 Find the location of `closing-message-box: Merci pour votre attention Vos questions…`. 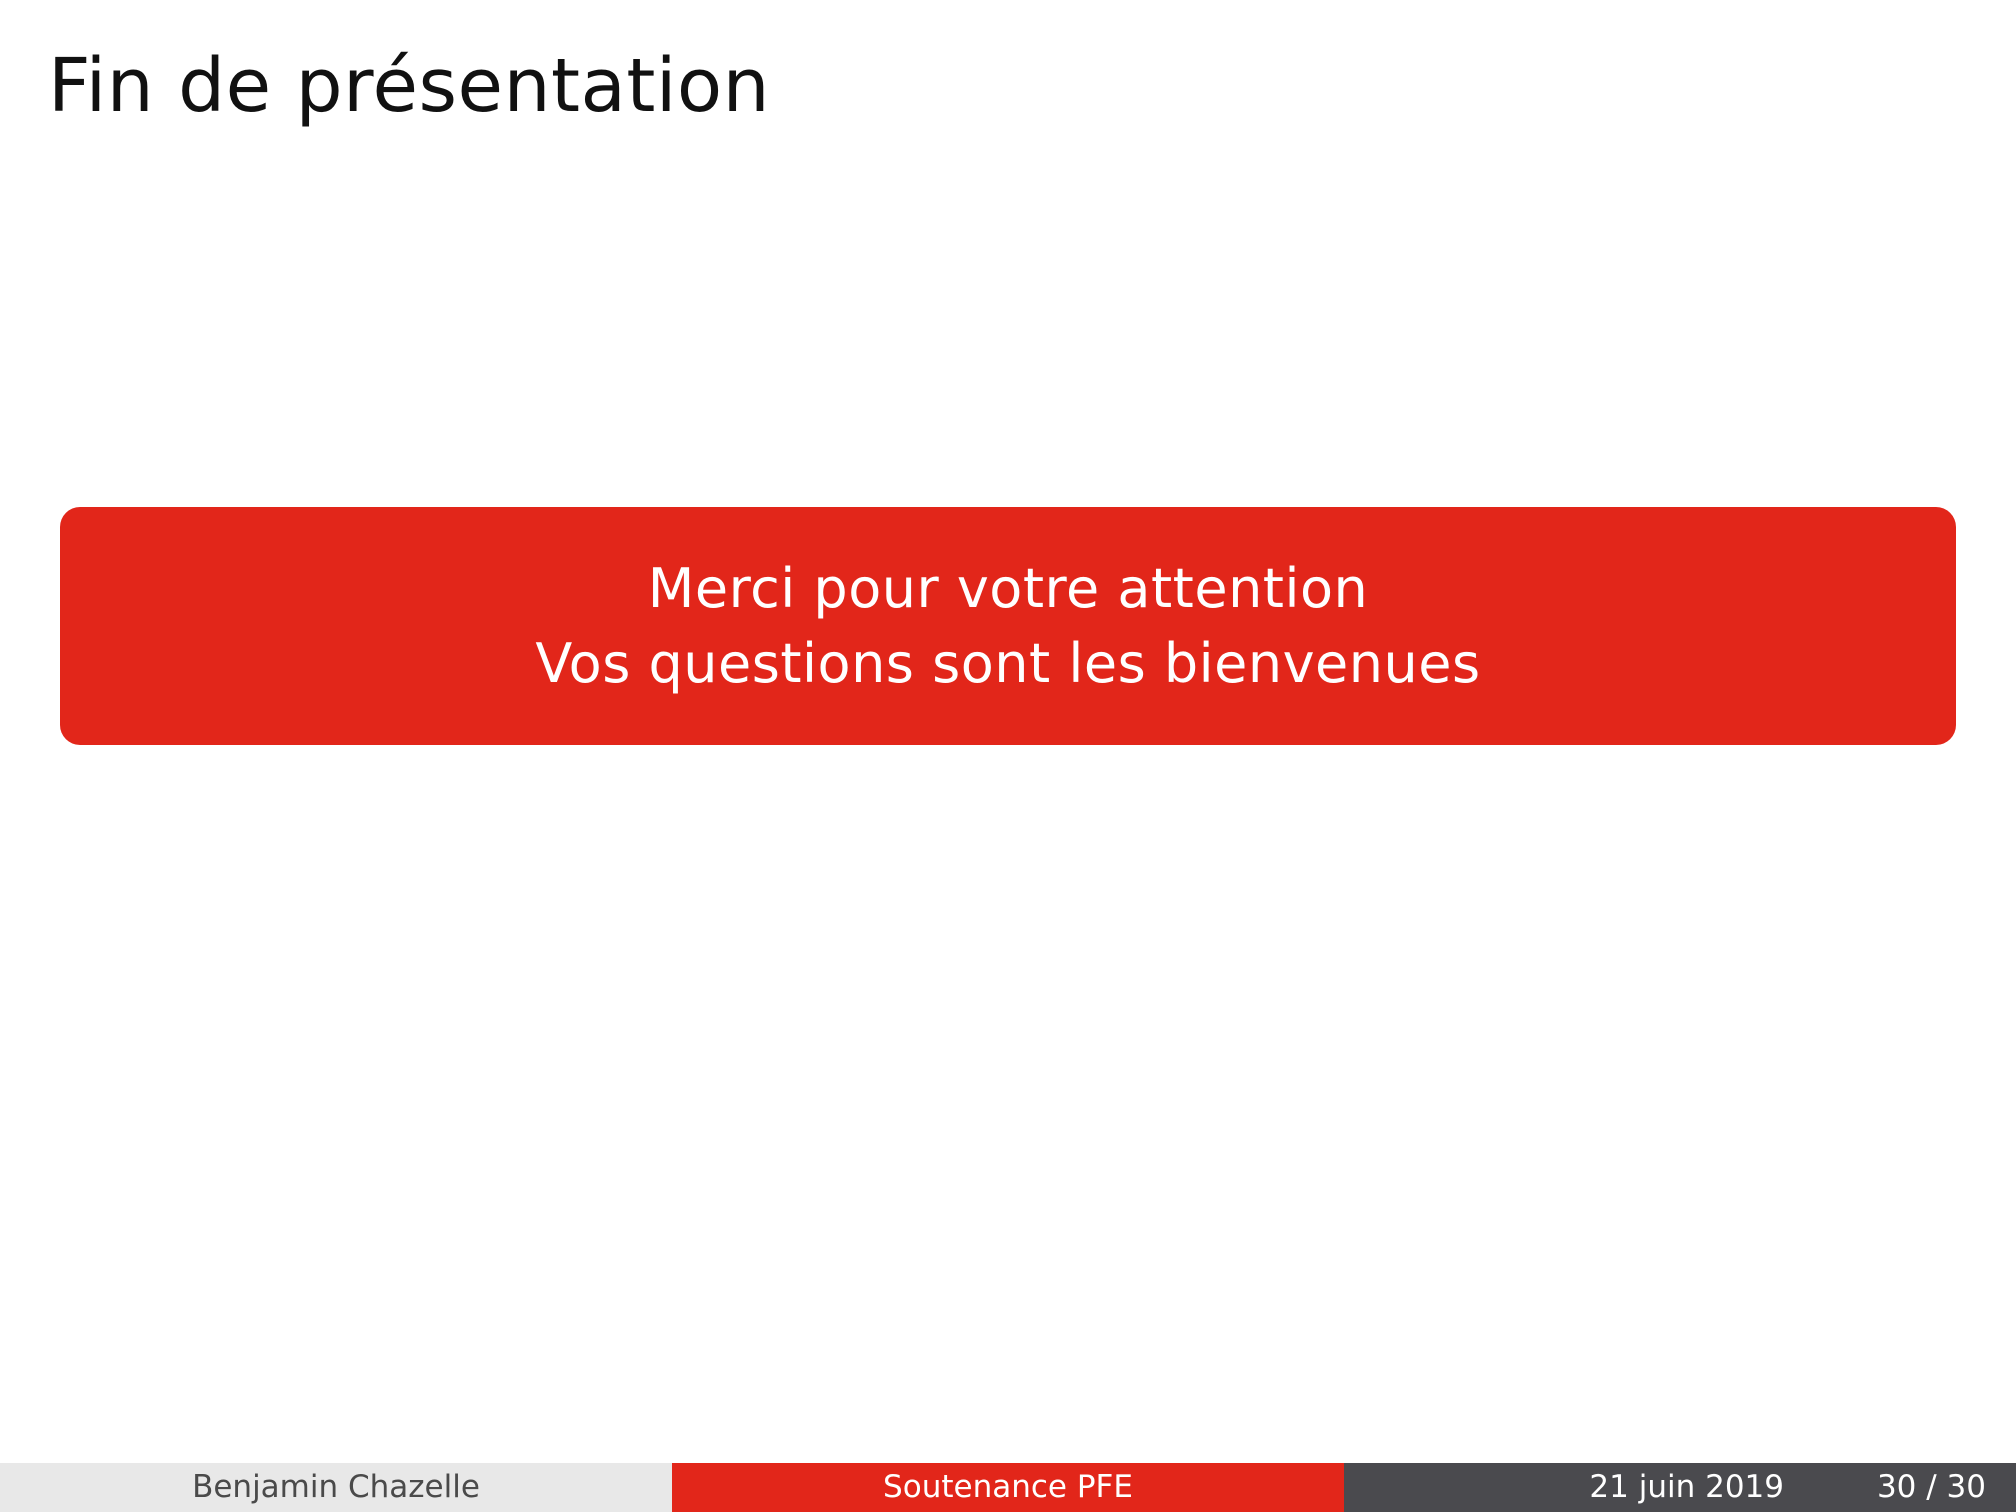

closing-message-box: Merci pour votre attention Vos questions… is located at coordinates (1008, 626).